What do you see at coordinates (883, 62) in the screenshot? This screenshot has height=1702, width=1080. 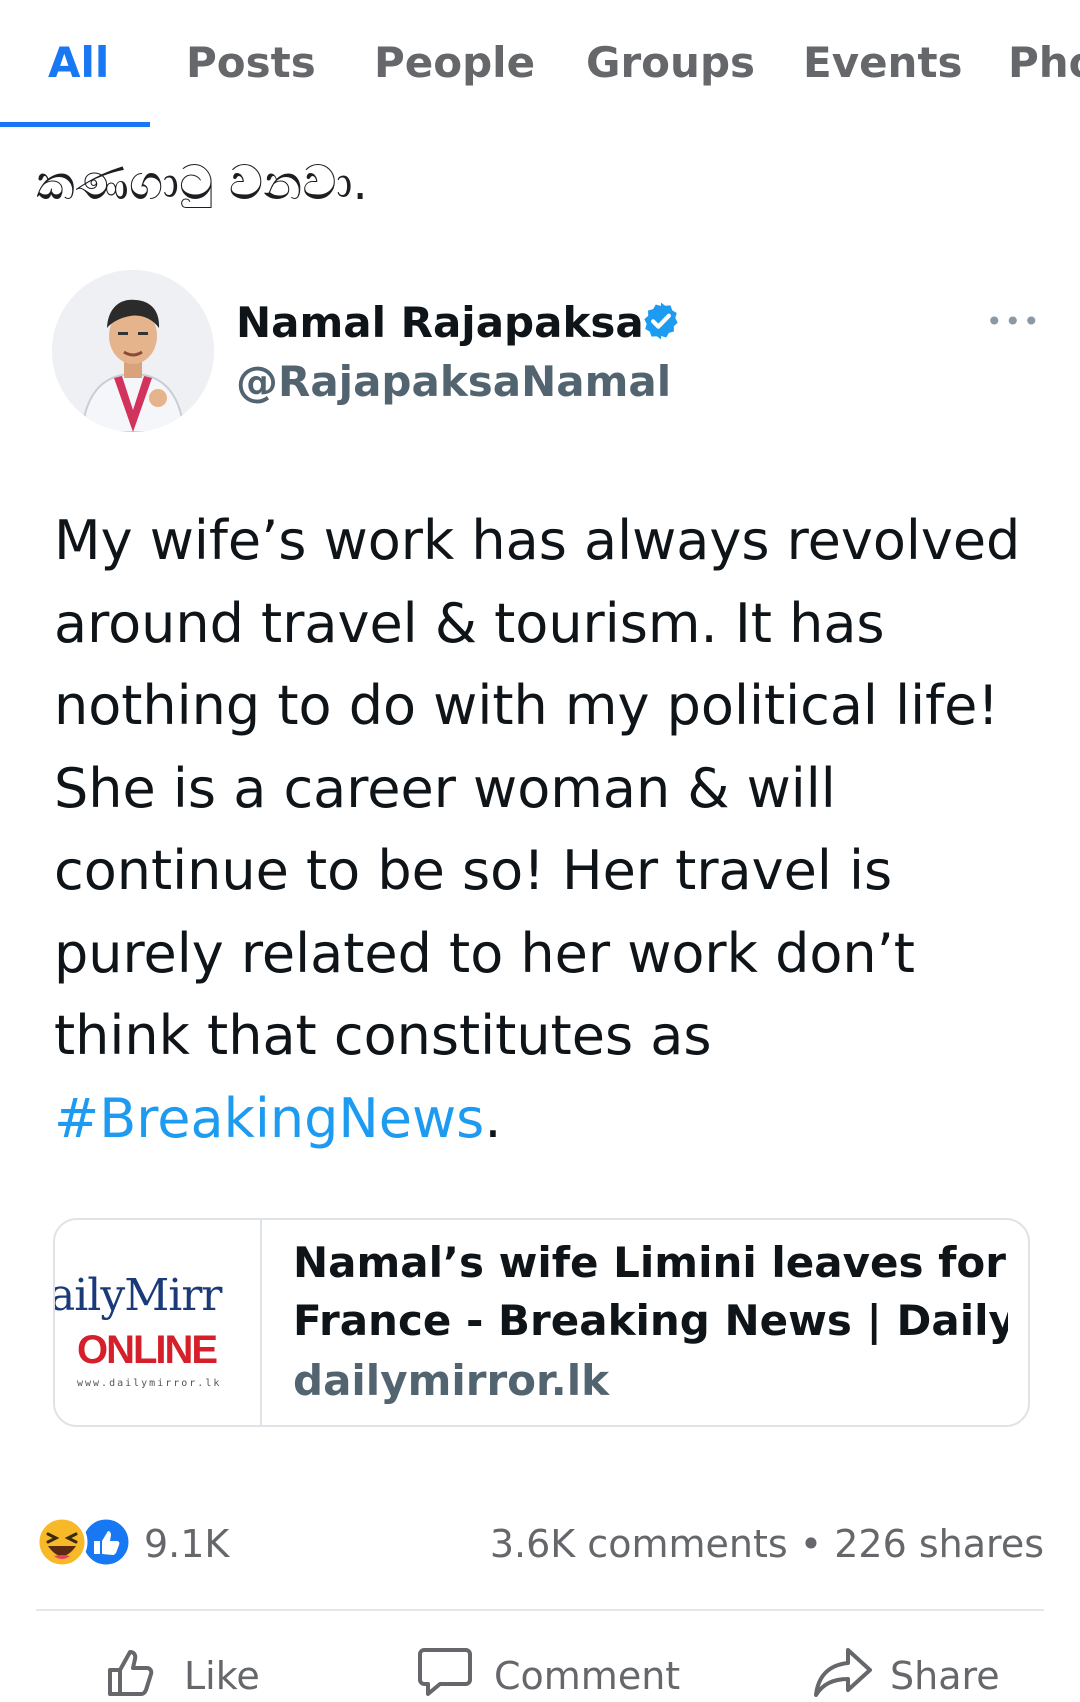 I see `tab-events: Events` at bounding box center [883, 62].